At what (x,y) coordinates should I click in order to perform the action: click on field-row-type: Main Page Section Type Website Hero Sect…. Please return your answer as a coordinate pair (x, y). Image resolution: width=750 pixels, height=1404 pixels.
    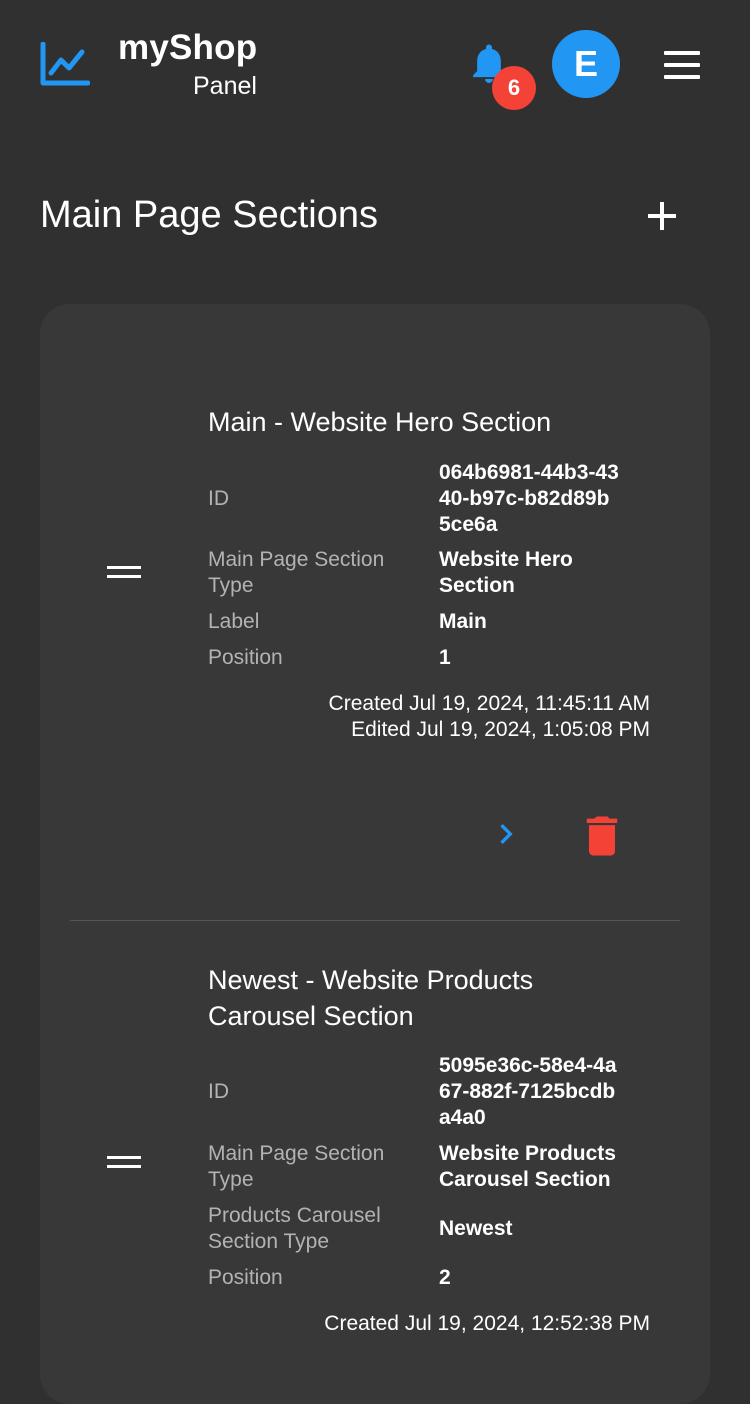
    Looking at the image, I should click on (433, 573).